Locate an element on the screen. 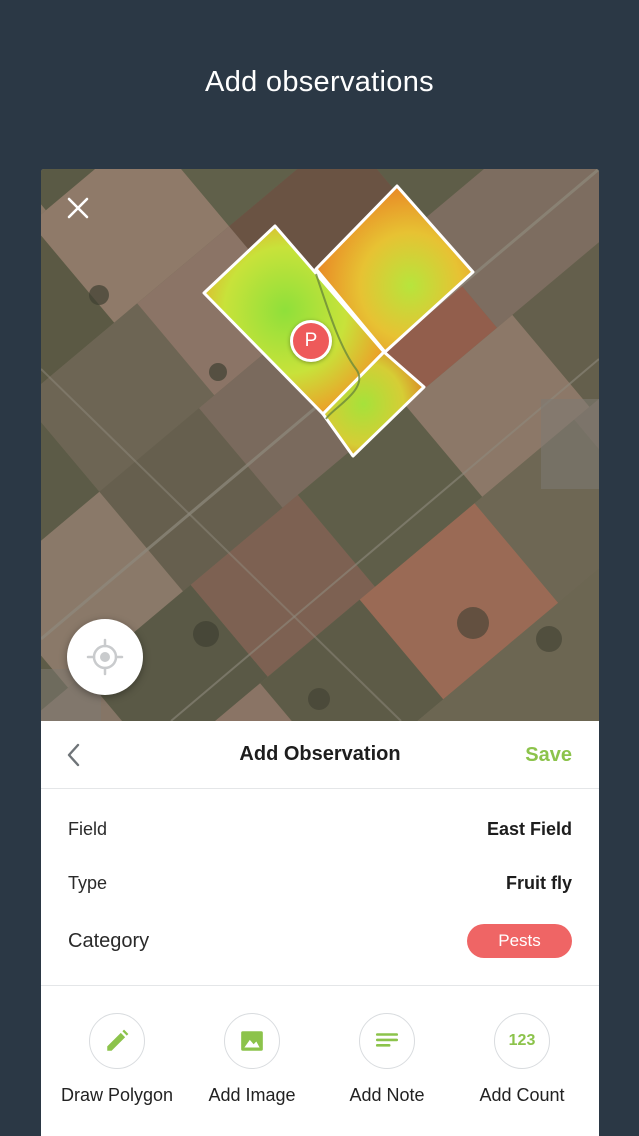 The width and height of the screenshot is (639, 1136). add-image-button: Add Image is located at coordinates (252, 1059).